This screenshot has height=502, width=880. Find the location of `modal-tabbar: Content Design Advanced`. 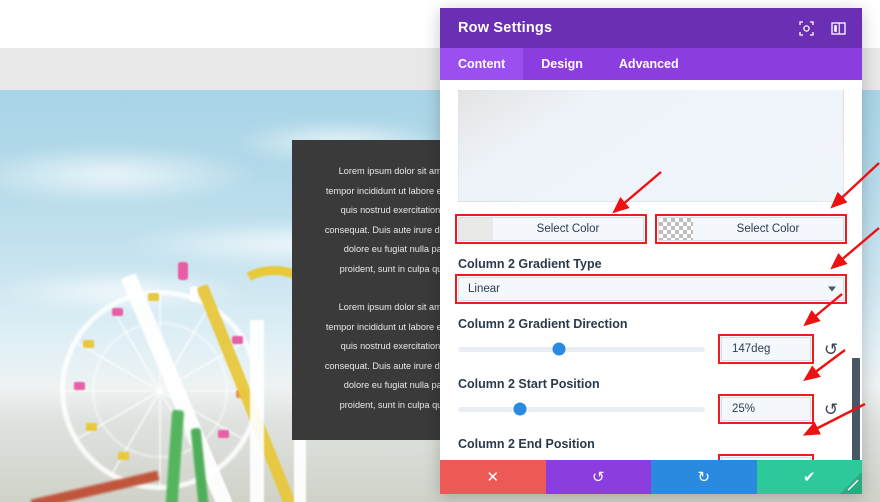

modal-tabbar: Content Design Advanced is located at coordinates (651, 64).